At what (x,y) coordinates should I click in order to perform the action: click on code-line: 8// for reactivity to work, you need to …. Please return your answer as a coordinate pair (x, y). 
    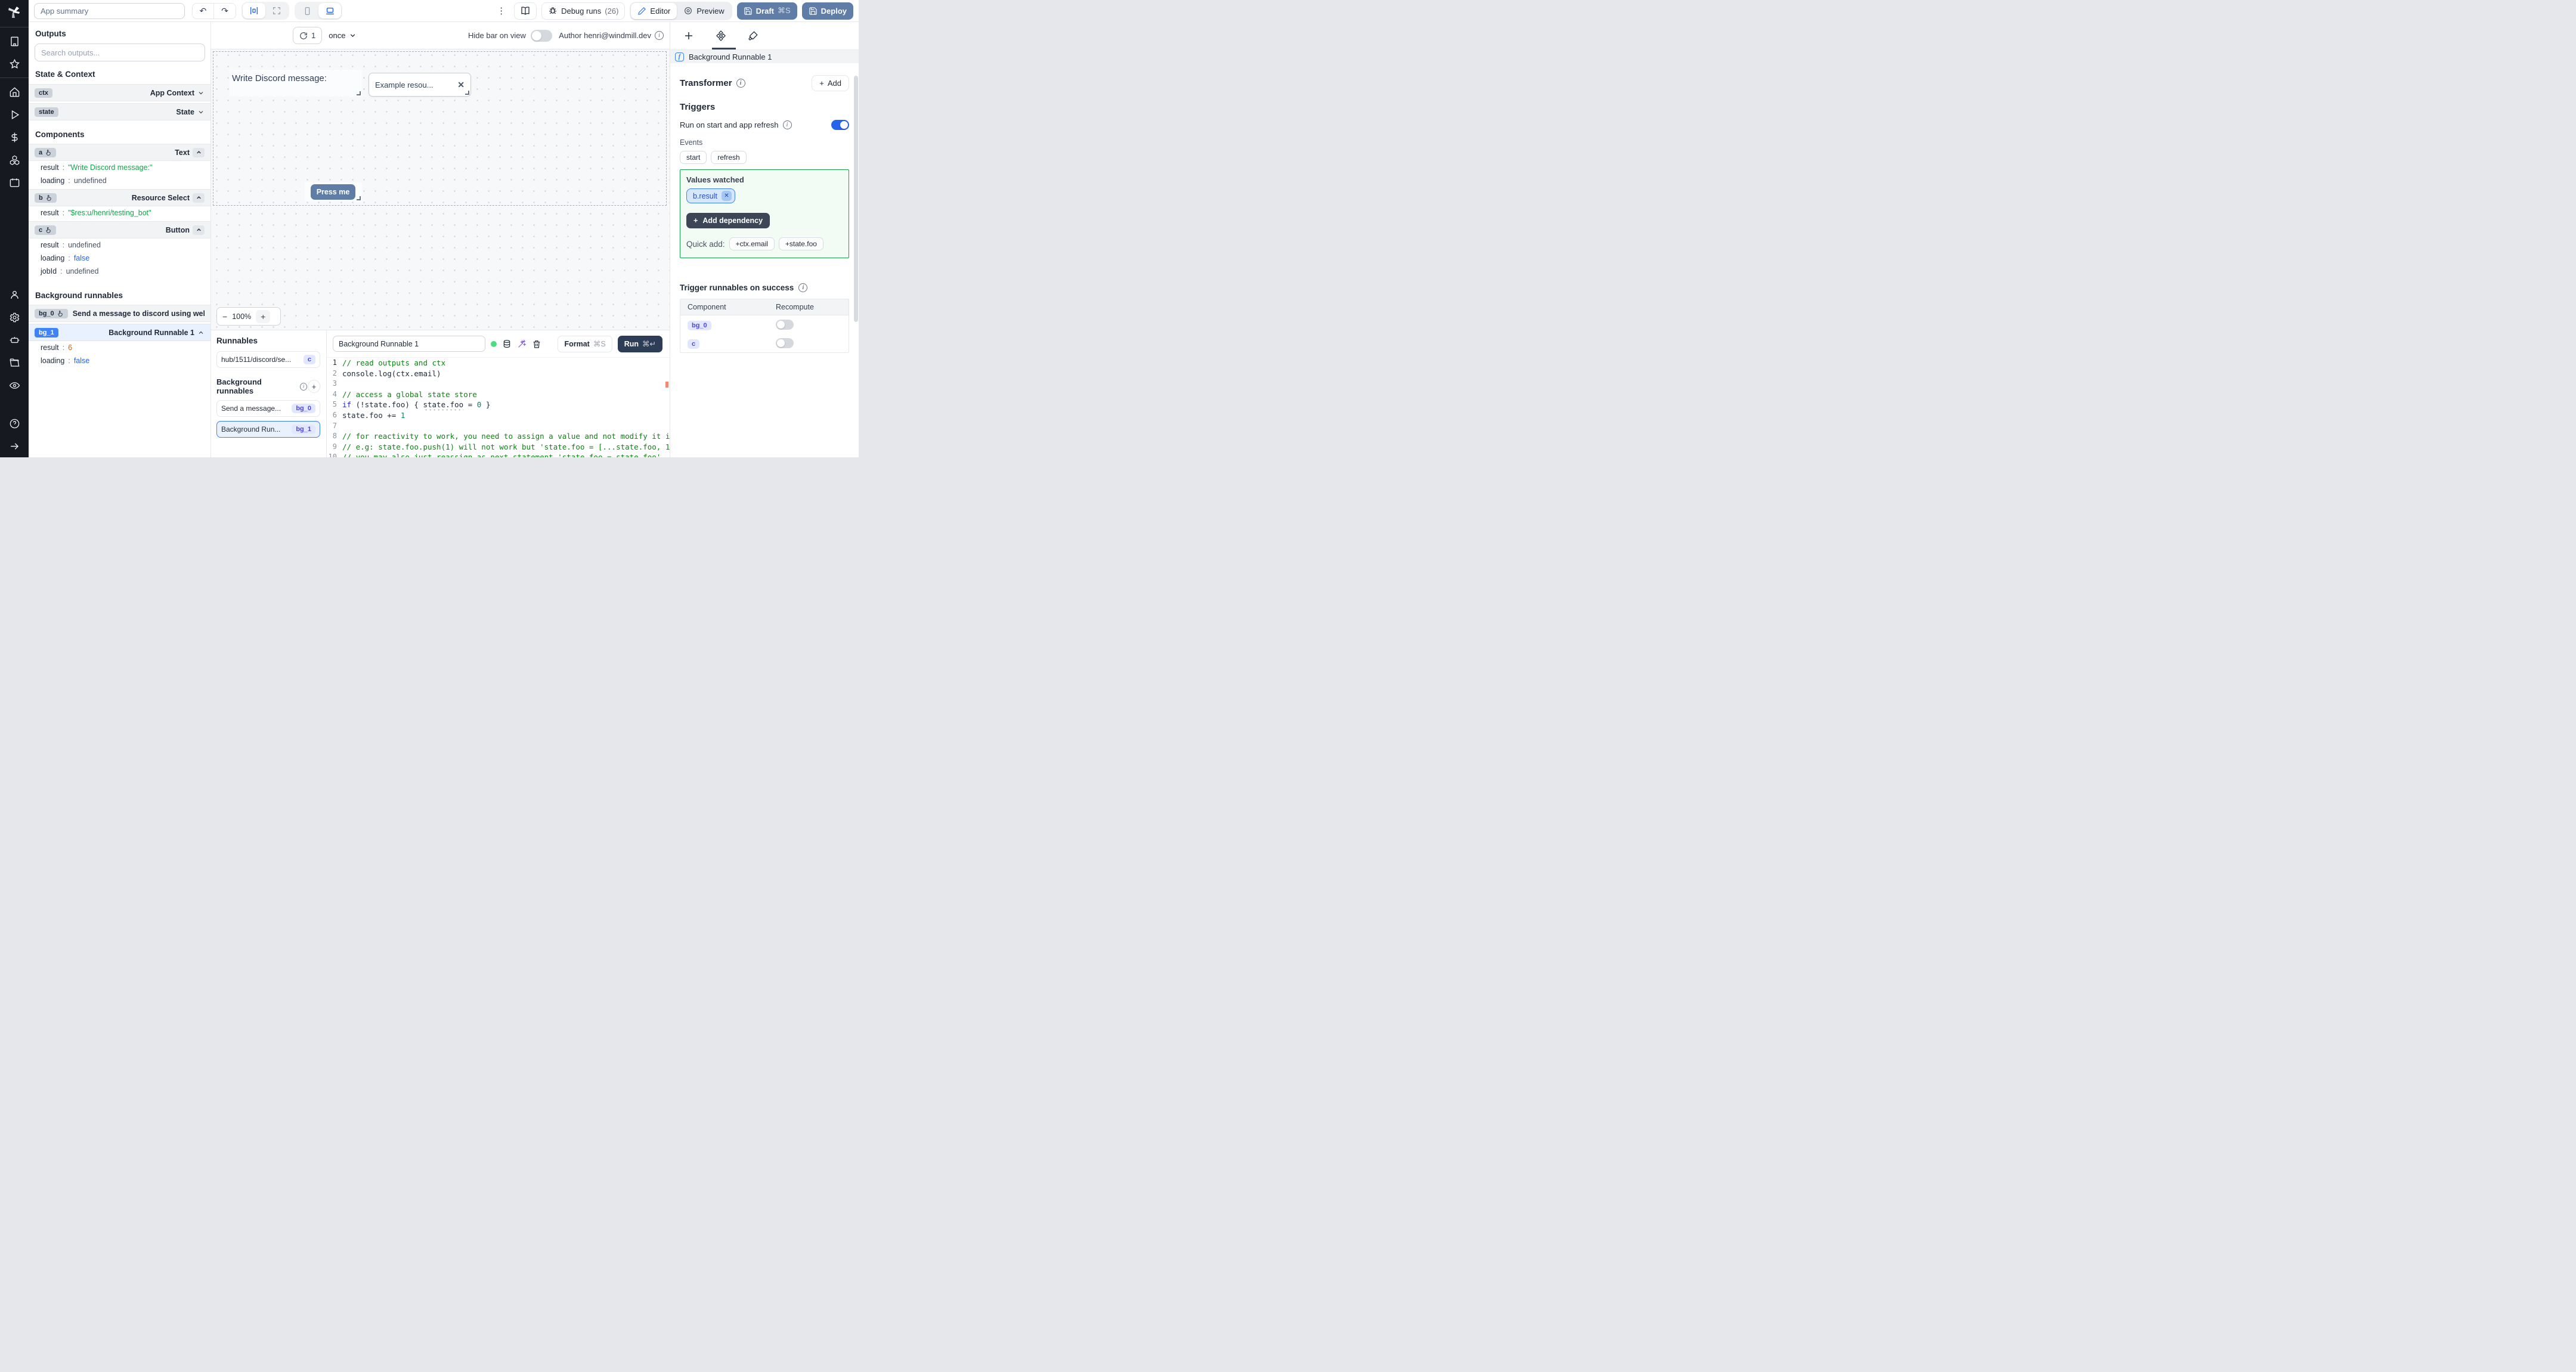
    Looking at the image, I should click on (499, 436).